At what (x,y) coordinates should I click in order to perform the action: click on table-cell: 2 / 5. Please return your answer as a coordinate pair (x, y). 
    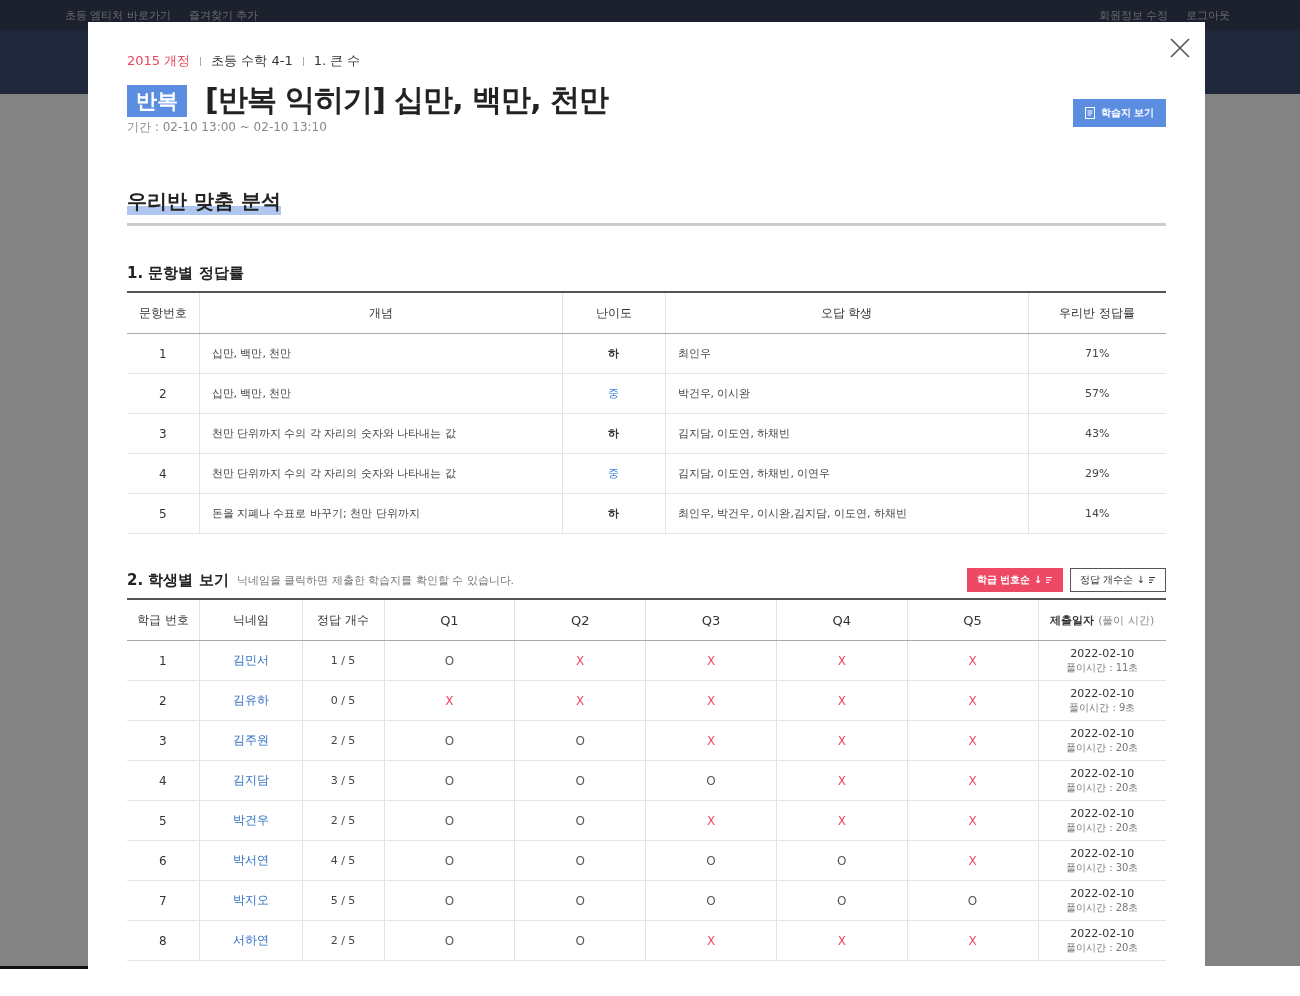
    Looking at the image, I should click on (343, 820).